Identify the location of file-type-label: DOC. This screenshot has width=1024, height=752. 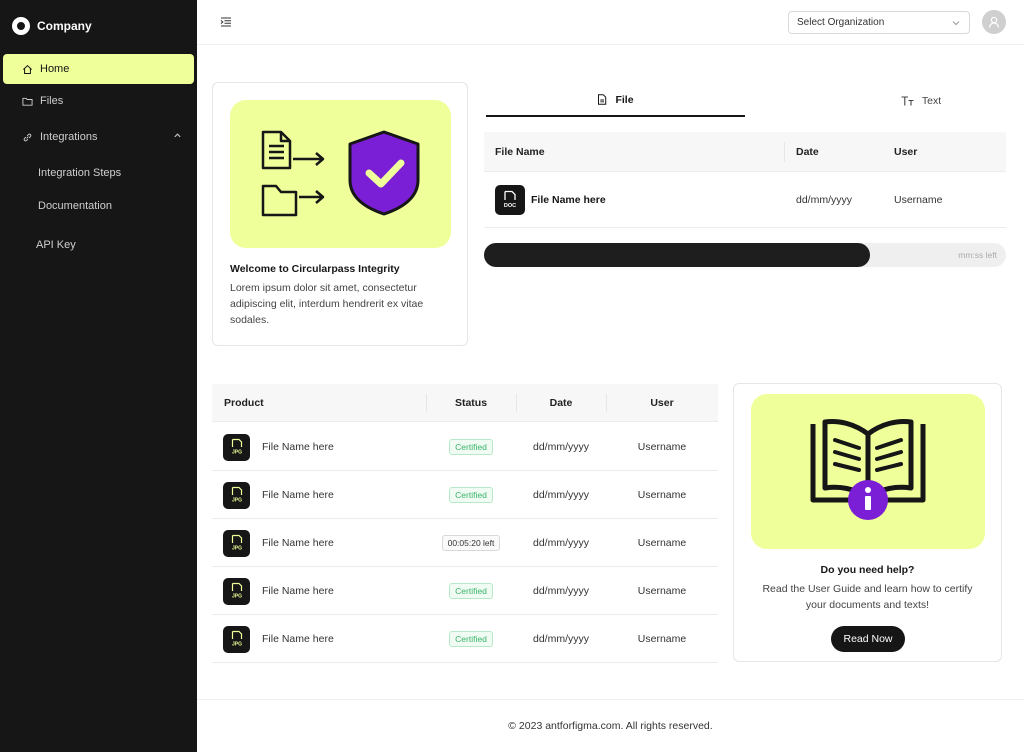
(510, 206).